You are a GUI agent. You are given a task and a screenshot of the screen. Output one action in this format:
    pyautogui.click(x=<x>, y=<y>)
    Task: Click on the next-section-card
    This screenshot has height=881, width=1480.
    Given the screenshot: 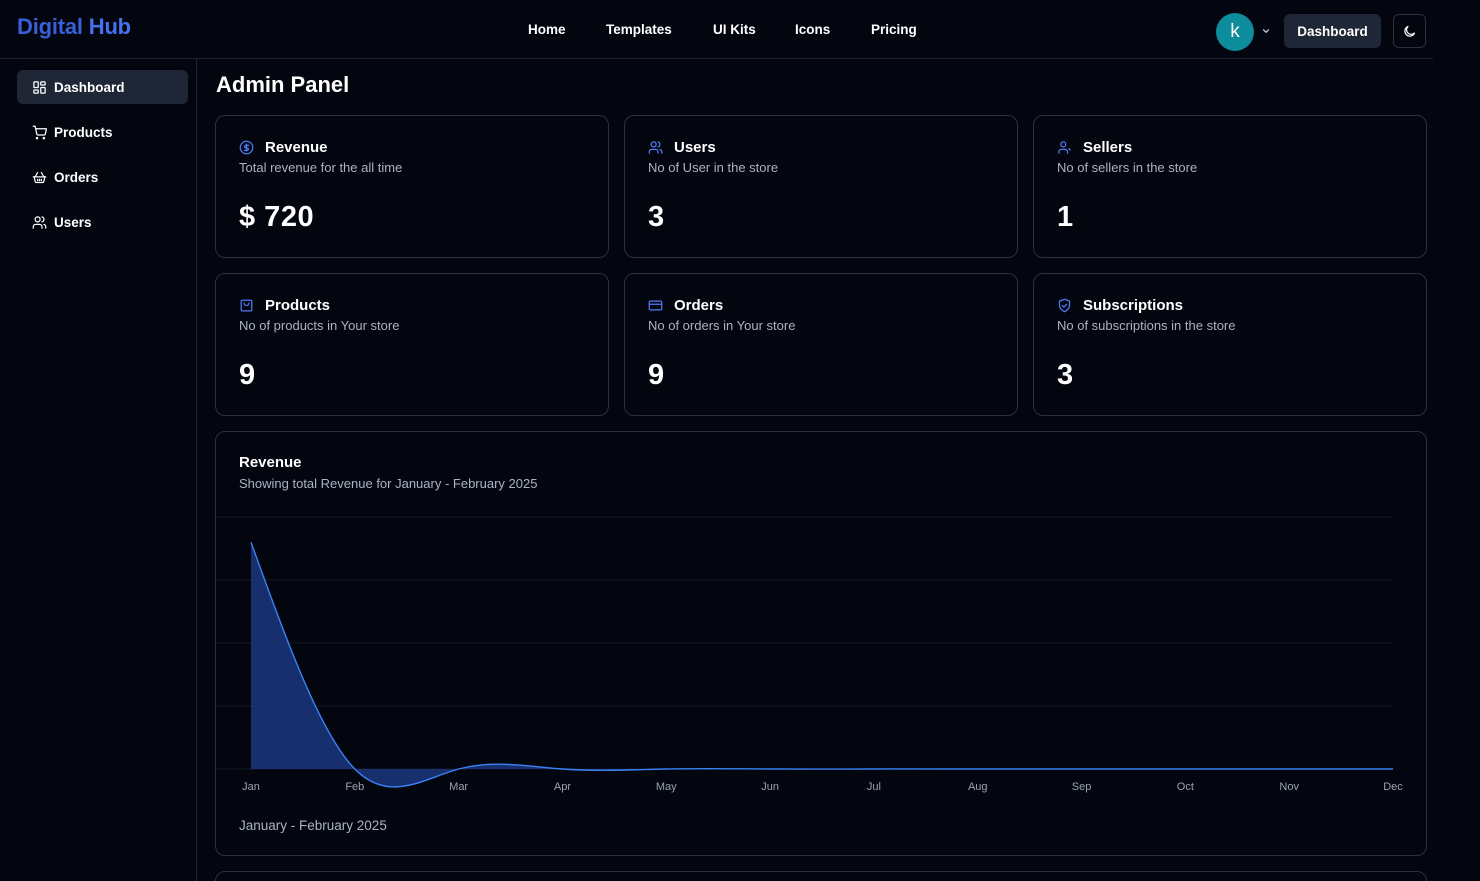 What is the action you would take?
    pyautogui.click(x=821, y=876)
    